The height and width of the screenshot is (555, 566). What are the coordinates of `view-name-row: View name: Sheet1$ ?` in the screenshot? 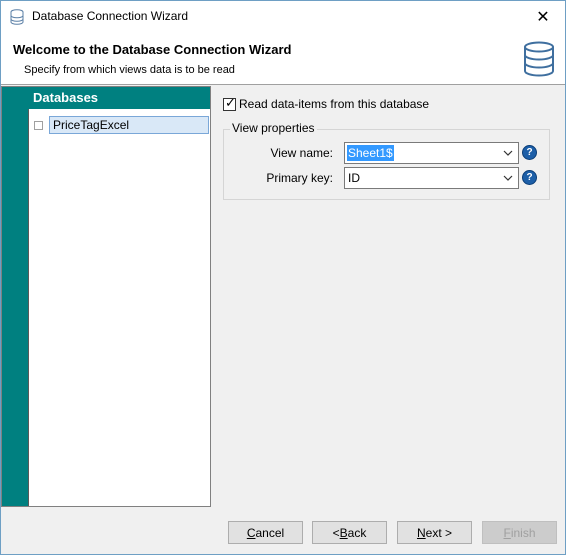 It's located at (387, 153).